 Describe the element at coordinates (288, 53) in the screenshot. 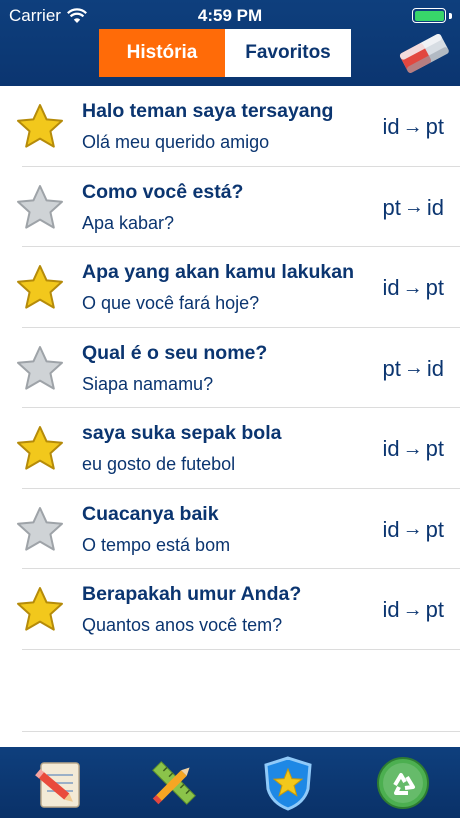

I see `tab-favorites: Favoritos` at that location.